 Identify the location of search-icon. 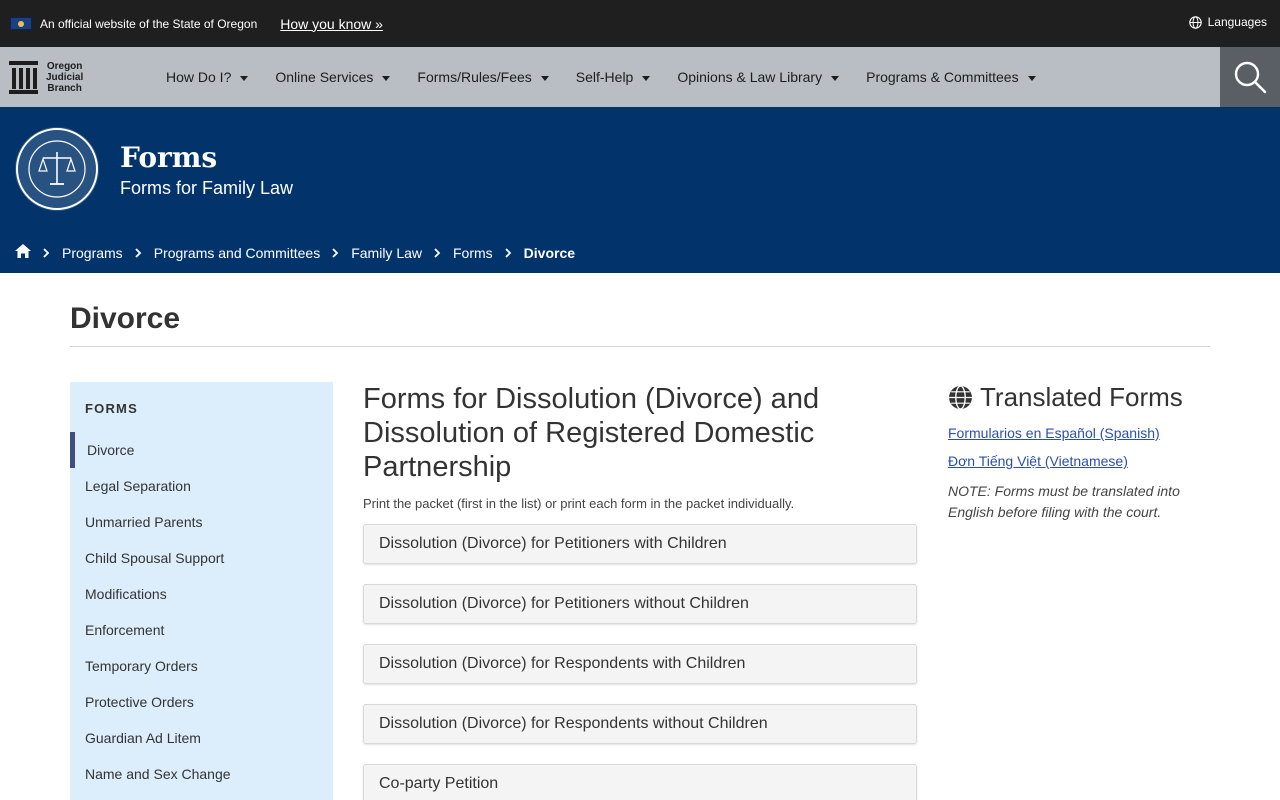
(1250, 77).